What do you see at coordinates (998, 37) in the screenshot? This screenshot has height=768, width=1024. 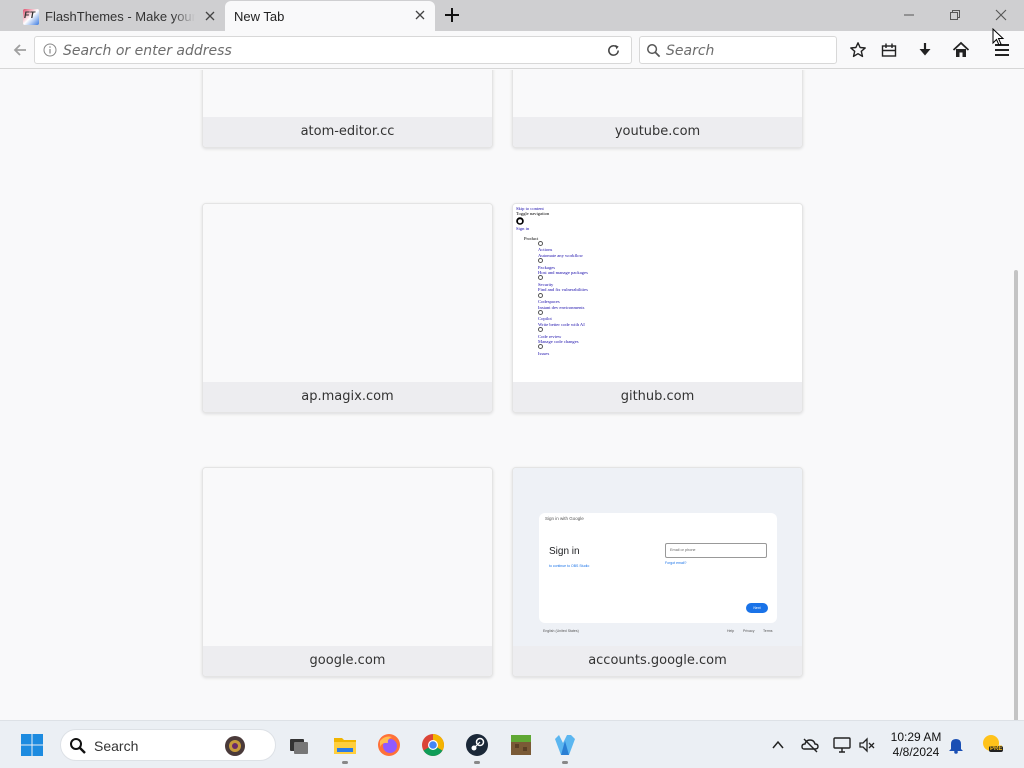 I see `mouse-cursor-icon` at bounding box center [998, 37].